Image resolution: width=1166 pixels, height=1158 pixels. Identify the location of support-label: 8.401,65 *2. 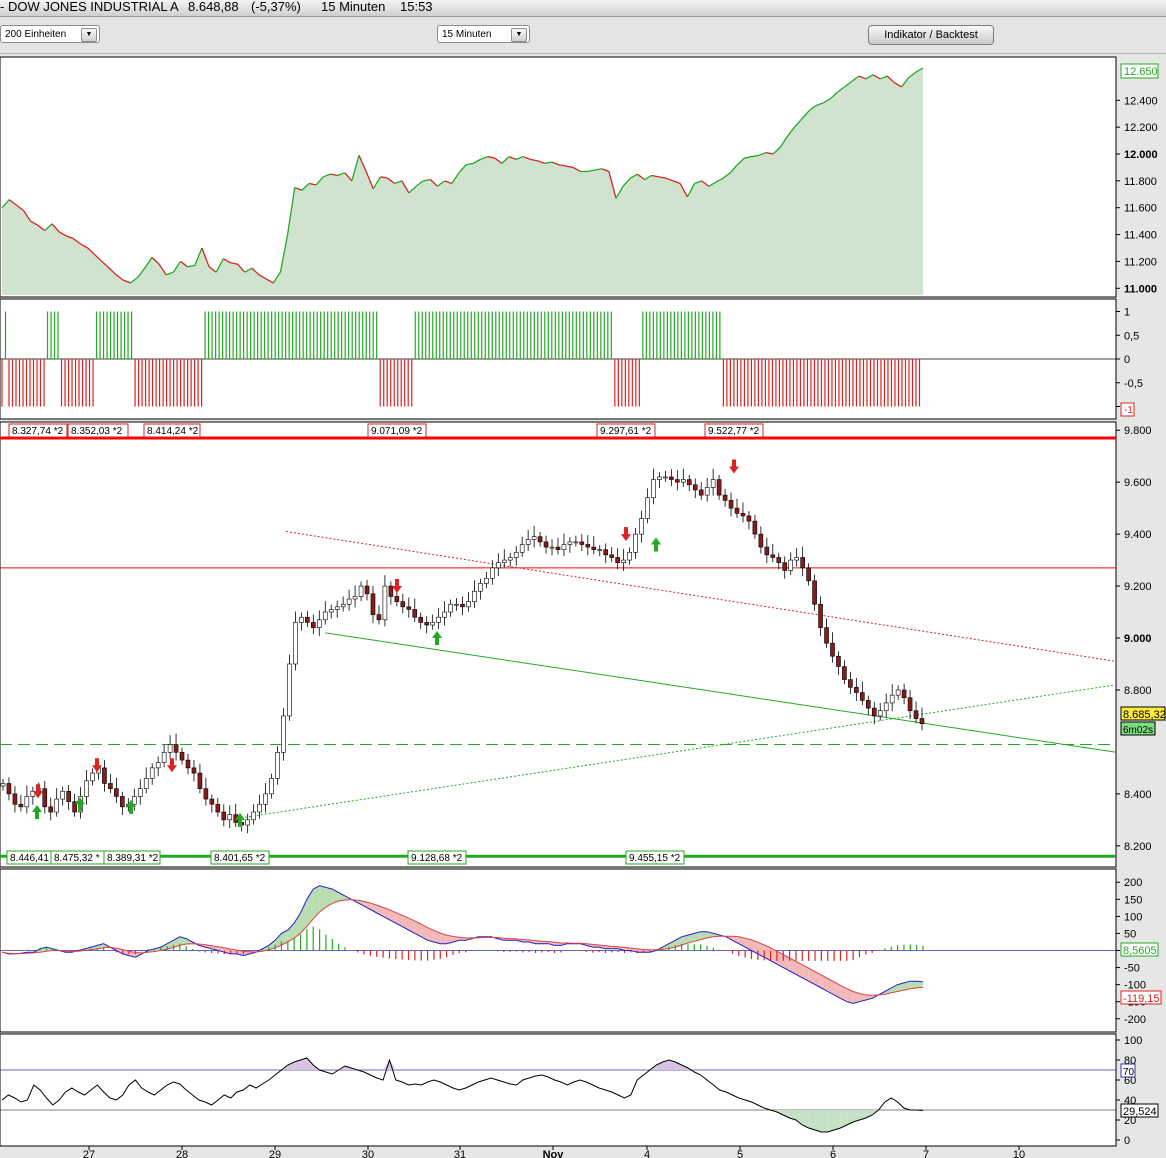
(240, 858).